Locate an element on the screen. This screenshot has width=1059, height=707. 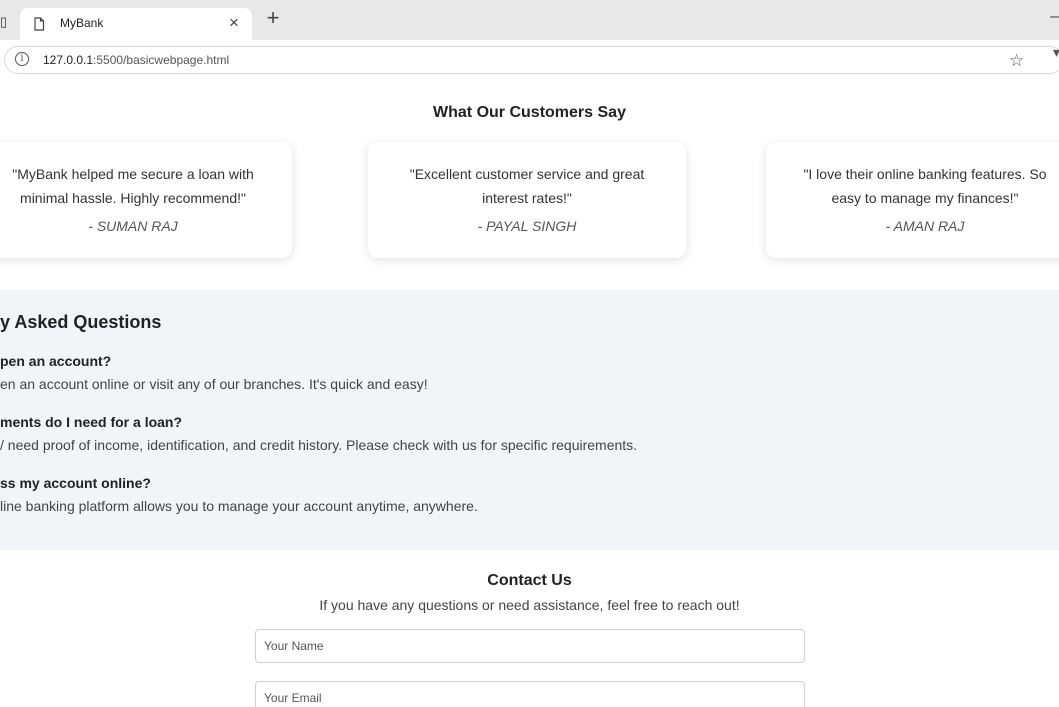
browser-tab-mybank: MyBank × is located at coordinates (136, 24).